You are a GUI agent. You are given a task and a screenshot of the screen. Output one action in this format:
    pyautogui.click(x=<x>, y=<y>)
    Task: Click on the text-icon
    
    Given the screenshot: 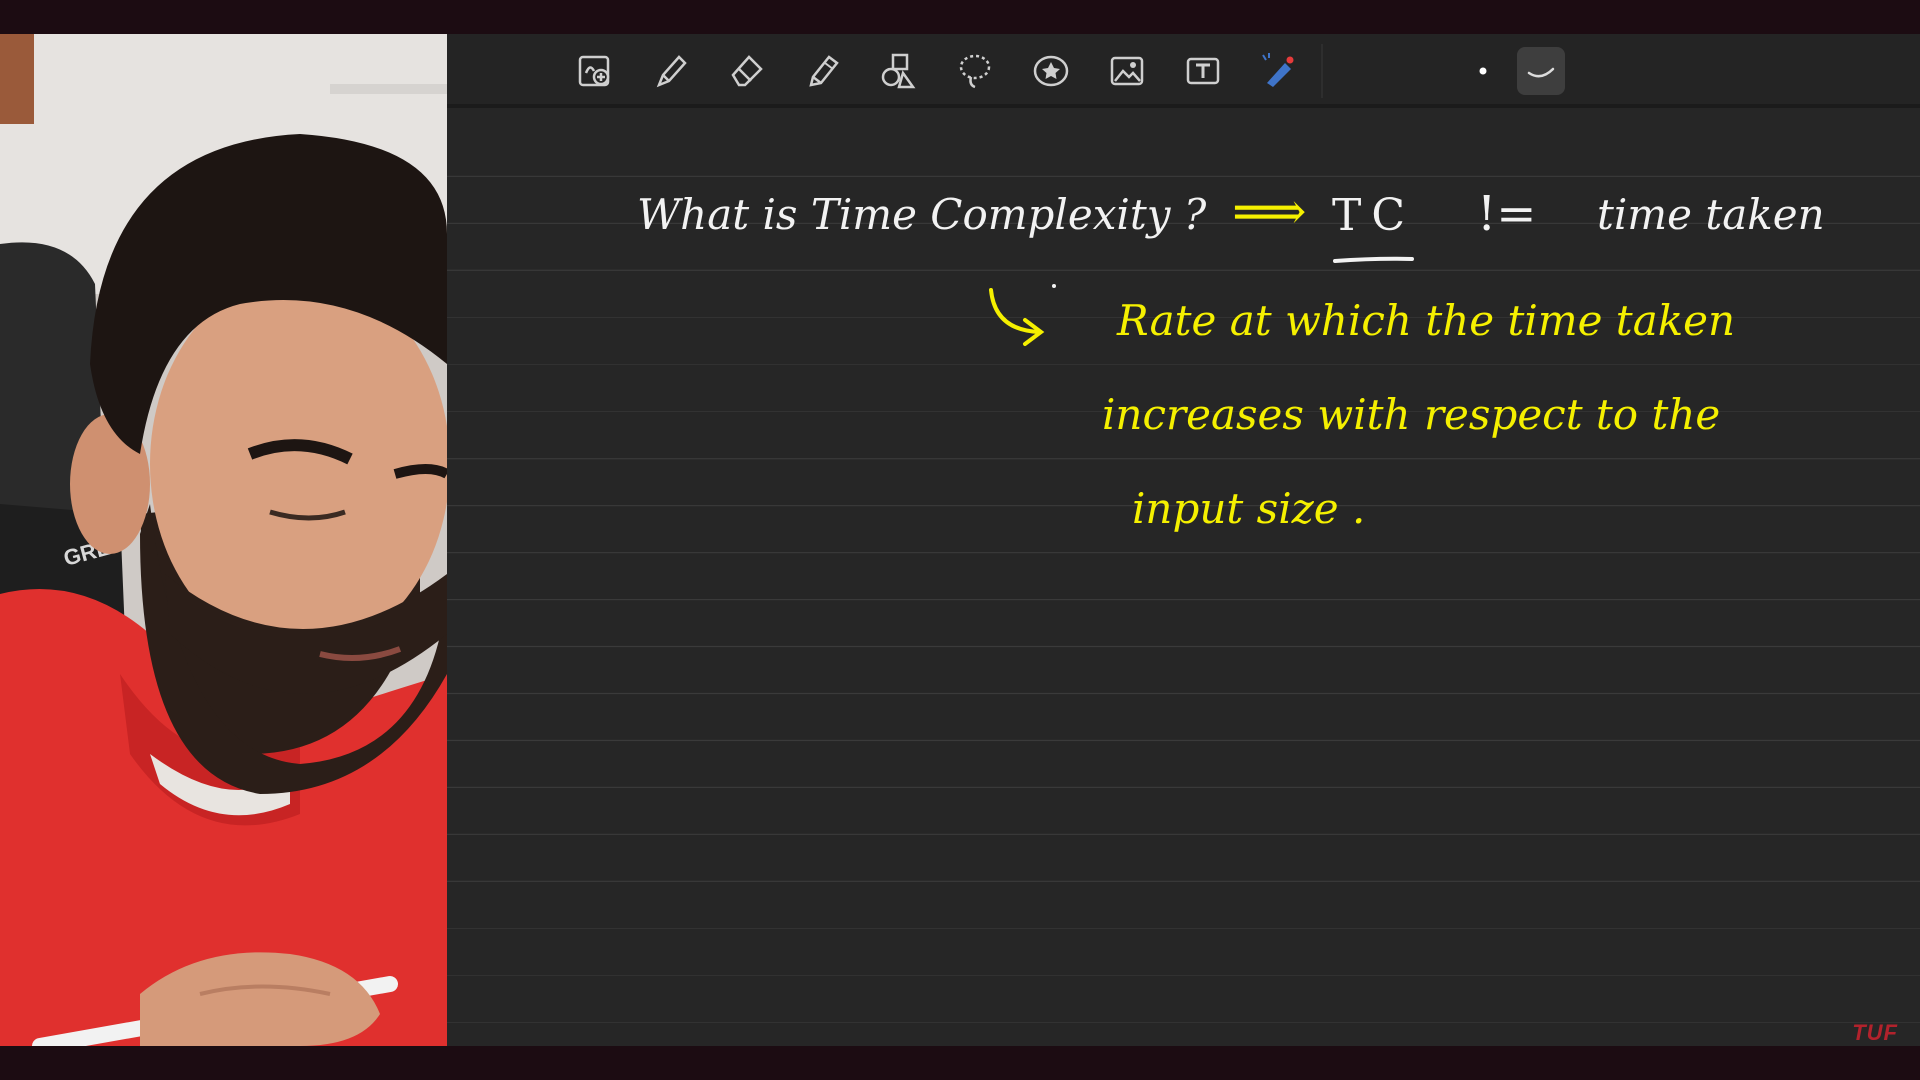 What is the action you would take?
    pyautogui.click(x=1203, y=71)
    